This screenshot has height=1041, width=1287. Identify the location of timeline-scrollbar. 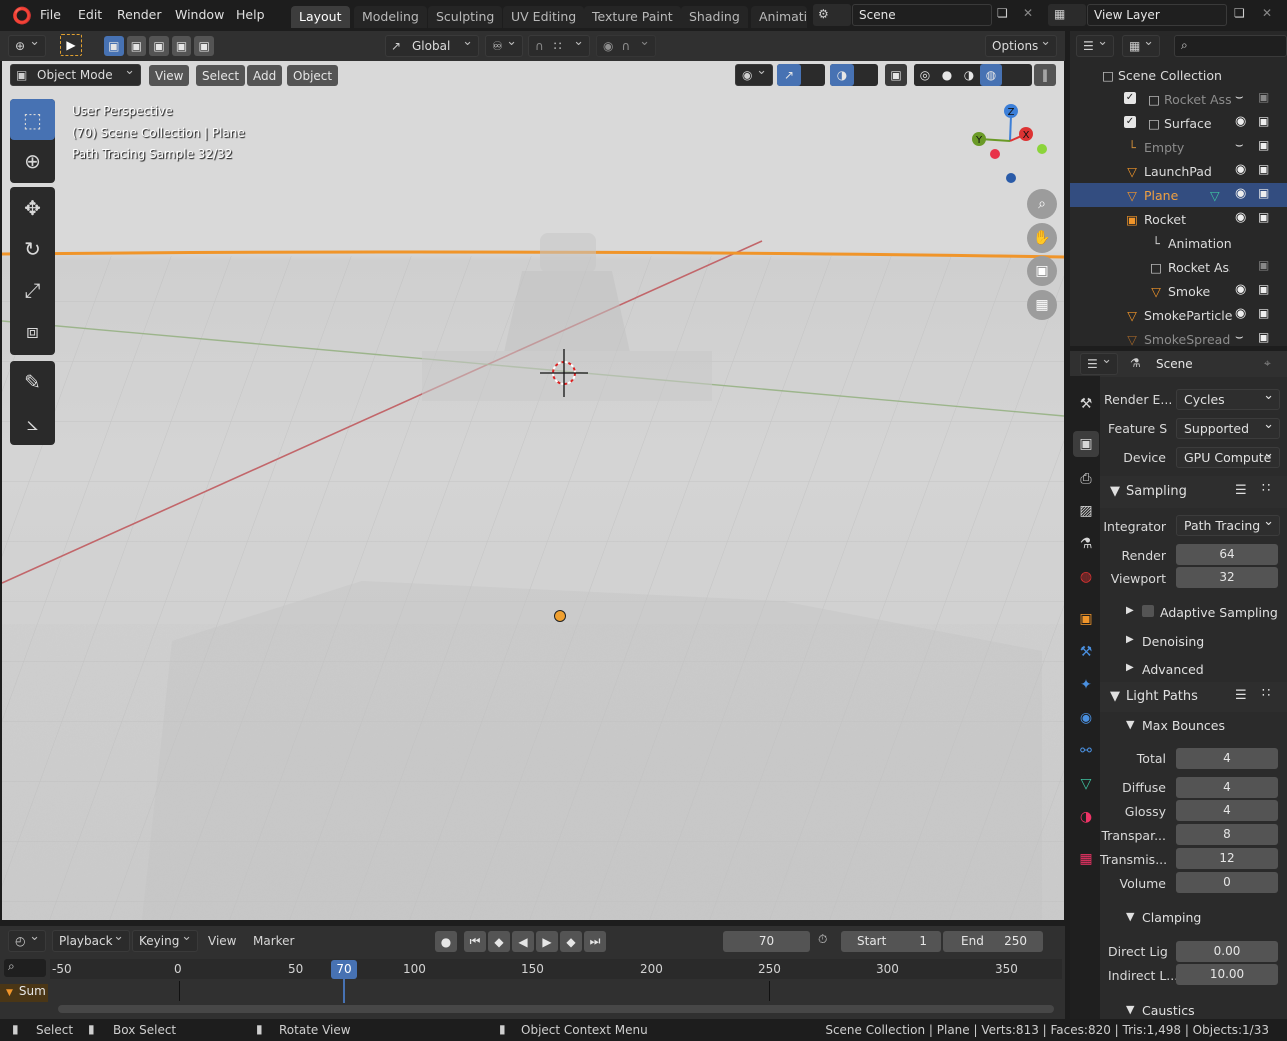
(556, 1009).